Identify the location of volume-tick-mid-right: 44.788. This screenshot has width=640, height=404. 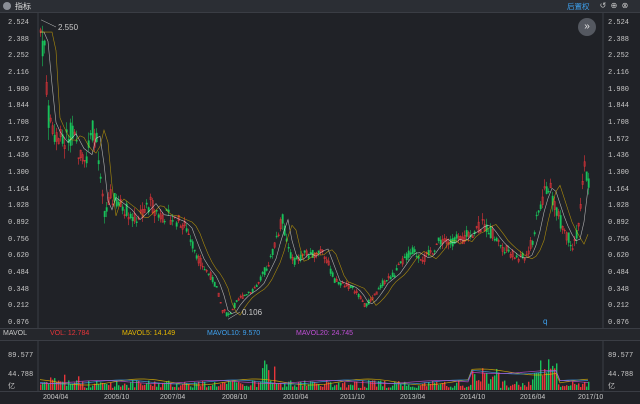
(621, 375).